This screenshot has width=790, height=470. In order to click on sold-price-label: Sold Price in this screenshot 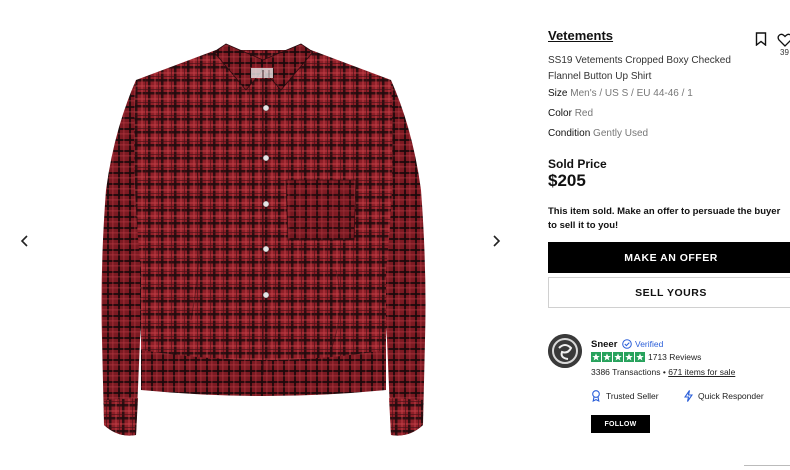, I will do `click(577, 164)`.